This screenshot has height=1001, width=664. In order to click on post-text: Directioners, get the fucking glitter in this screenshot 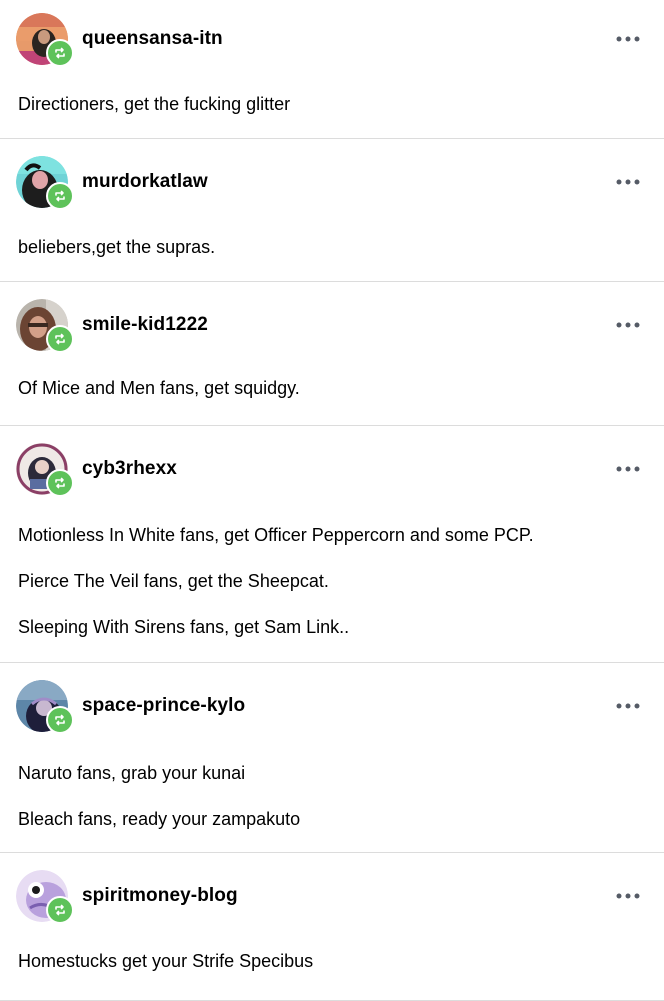, I will do `click(154, 104)`.